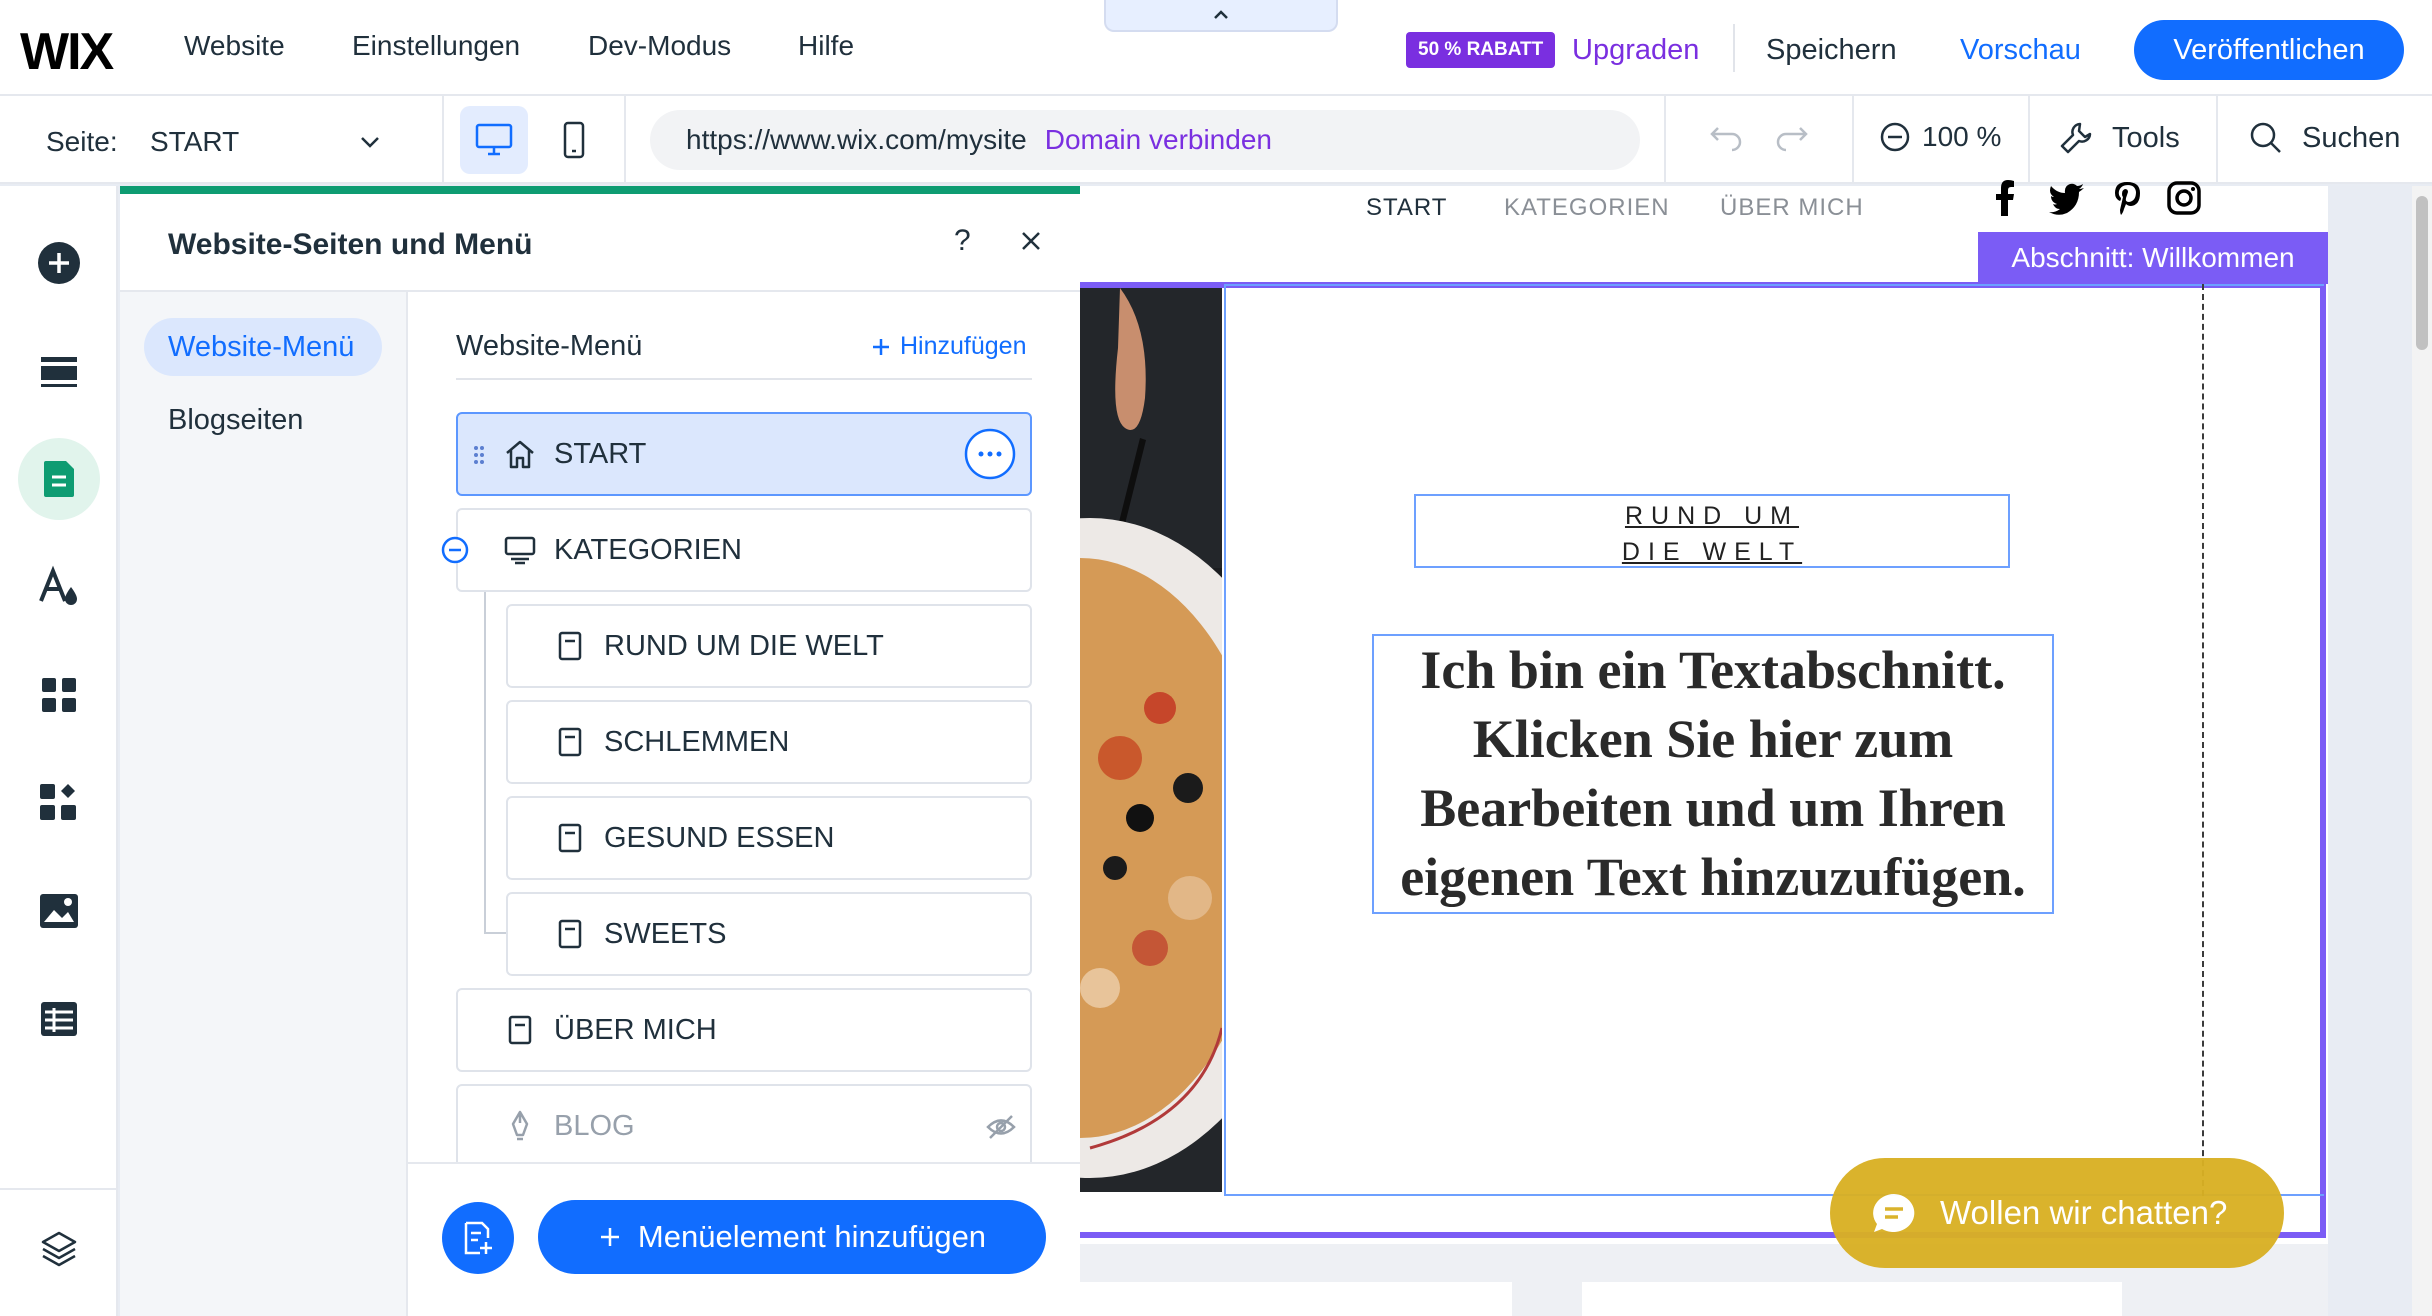  What do you see at coordinates (659, 46) in the screenshot?
I see `menu-dev-mode: Dev-Modus` at bounding box center [659, 46].